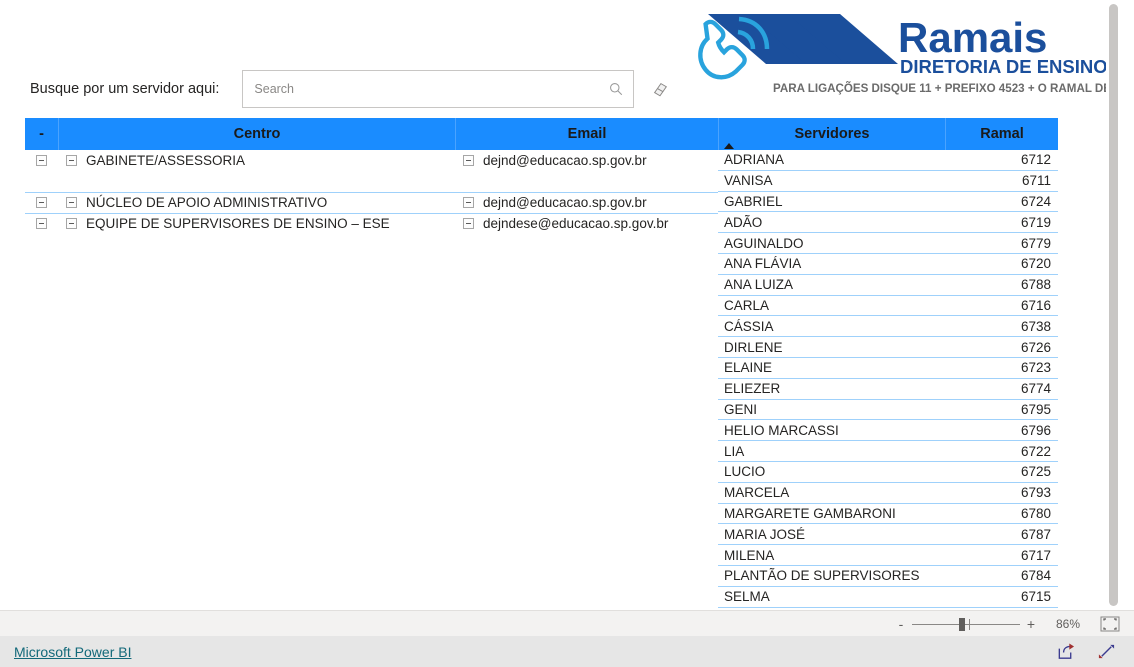  Describe the element at coordinates (888, 181) in the screenshot. I see `table-row: VANISA 6711` at that location.